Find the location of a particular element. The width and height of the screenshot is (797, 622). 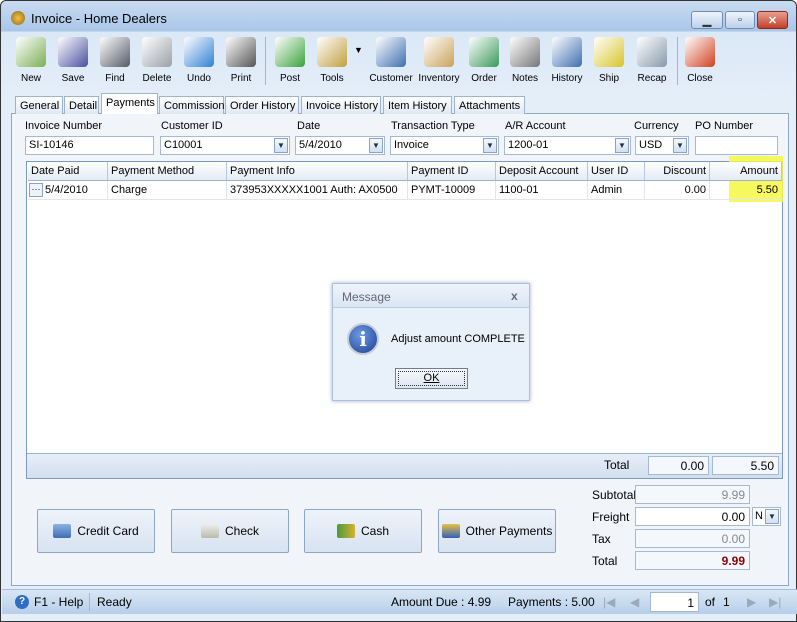

customer-id-select: C10001 ▼ is located at coordinates (225, 145).